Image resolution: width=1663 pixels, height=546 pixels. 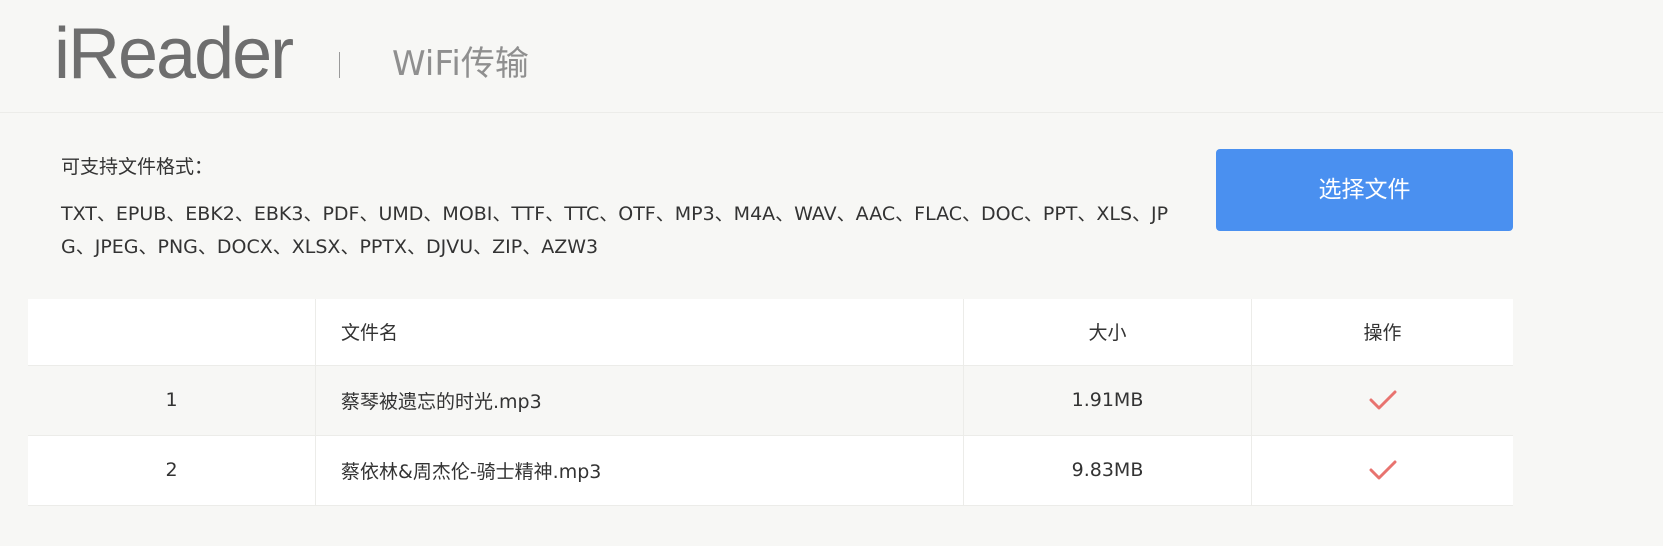 I want to click on column-header-index, so click(x=172, y=332).